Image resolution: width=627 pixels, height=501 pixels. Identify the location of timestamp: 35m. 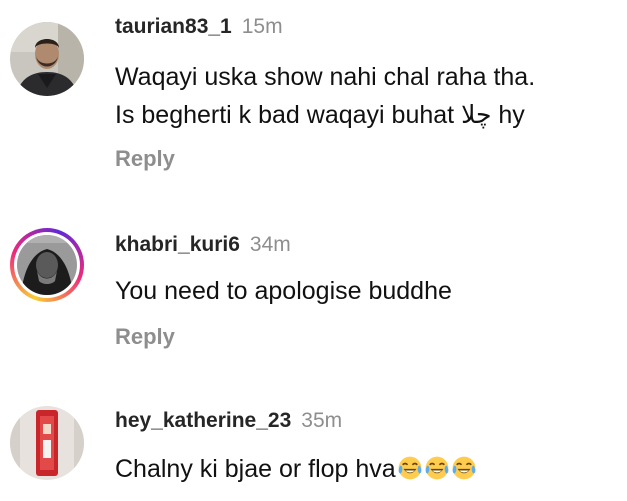
(322, 420).